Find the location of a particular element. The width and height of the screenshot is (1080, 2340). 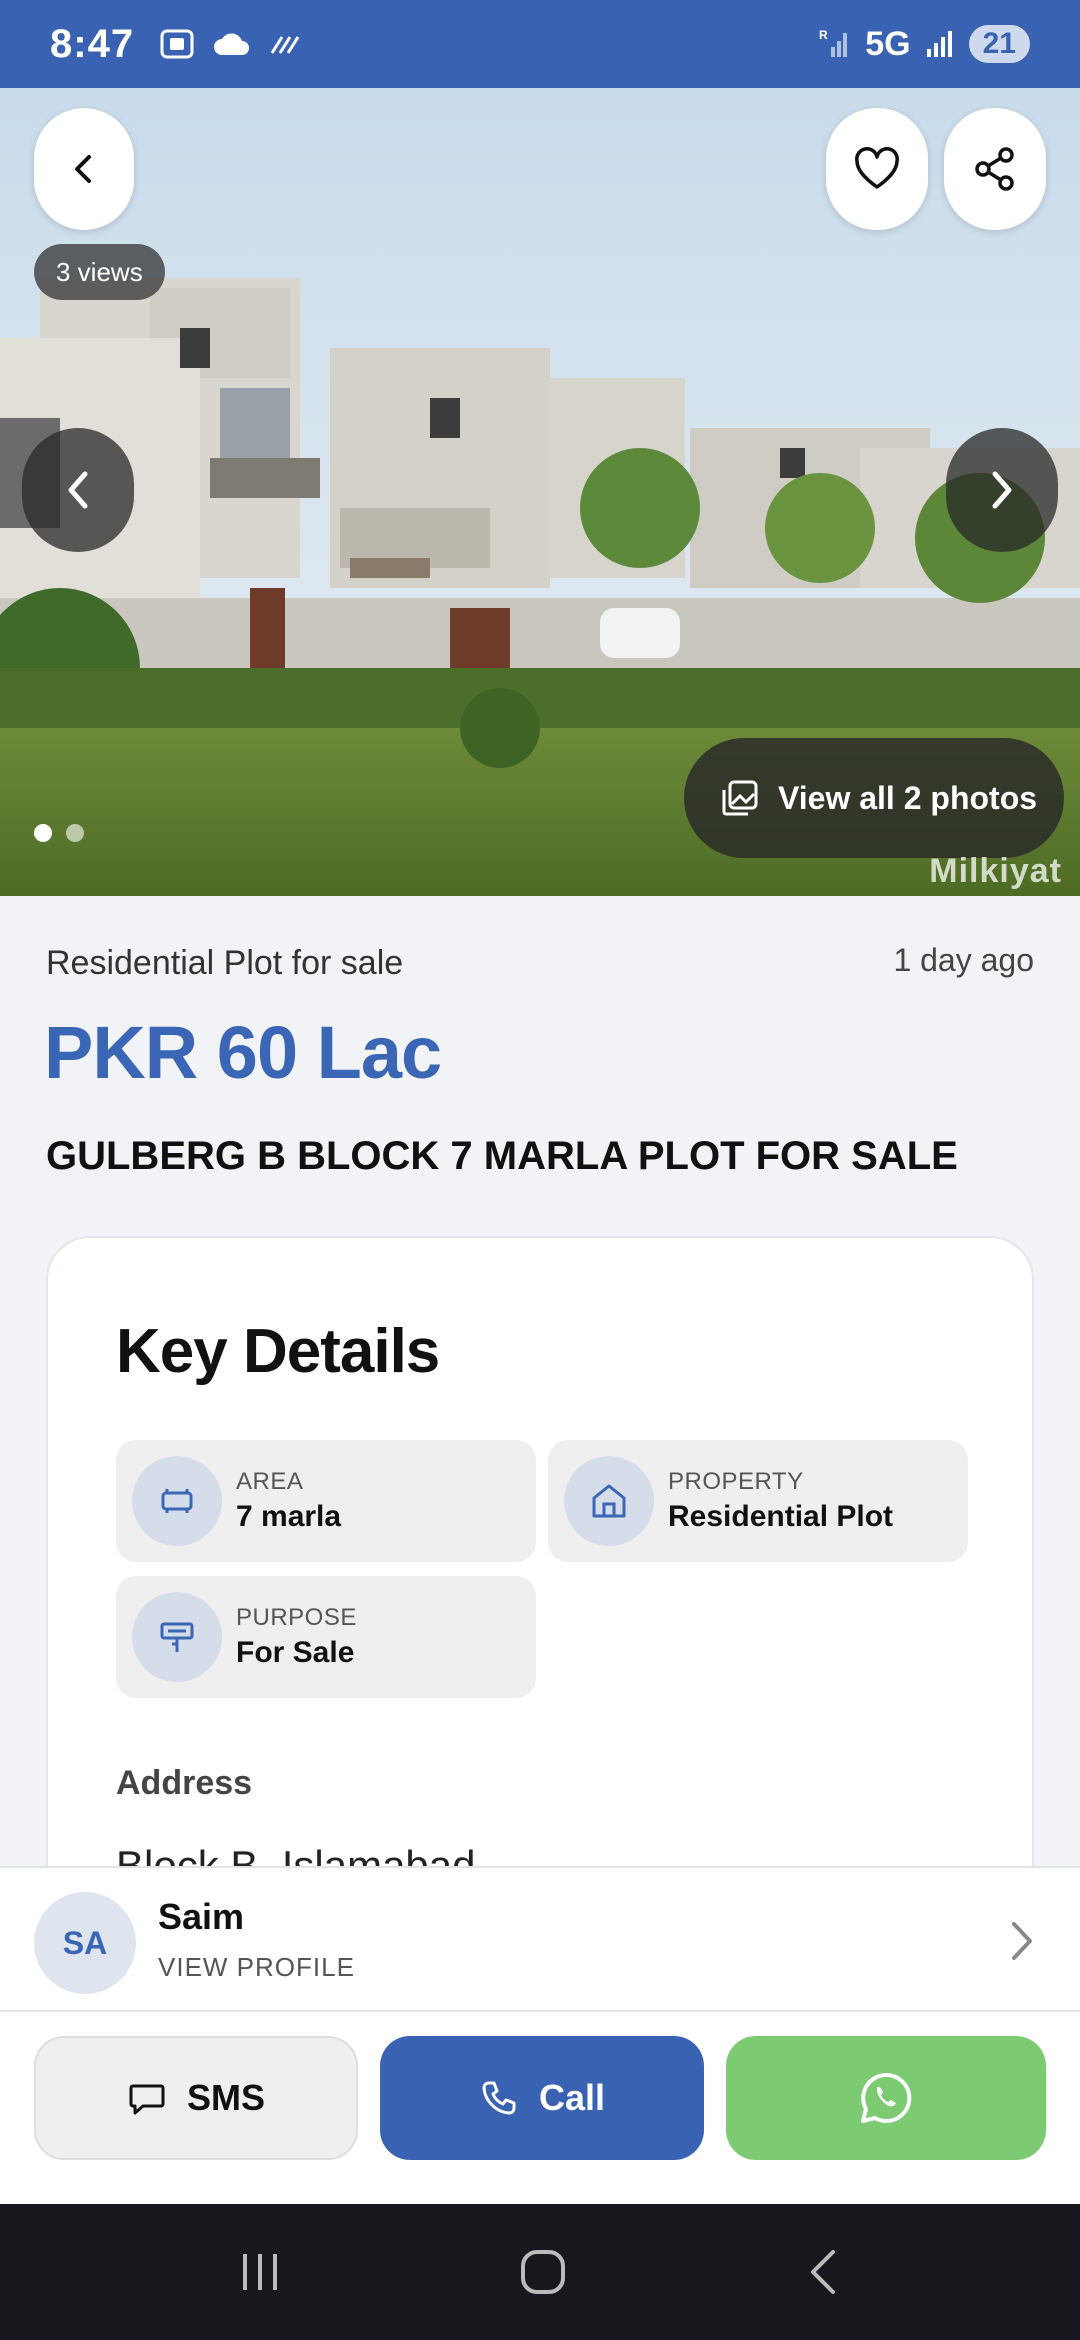

back-button is located at coordinates (84, 169).